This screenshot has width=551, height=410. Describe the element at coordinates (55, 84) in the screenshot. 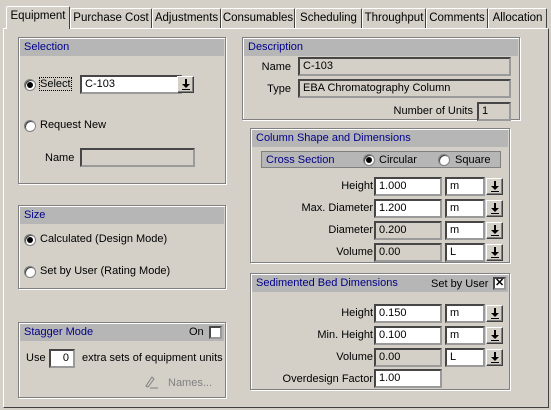

I see `select-label: Select` at that location.